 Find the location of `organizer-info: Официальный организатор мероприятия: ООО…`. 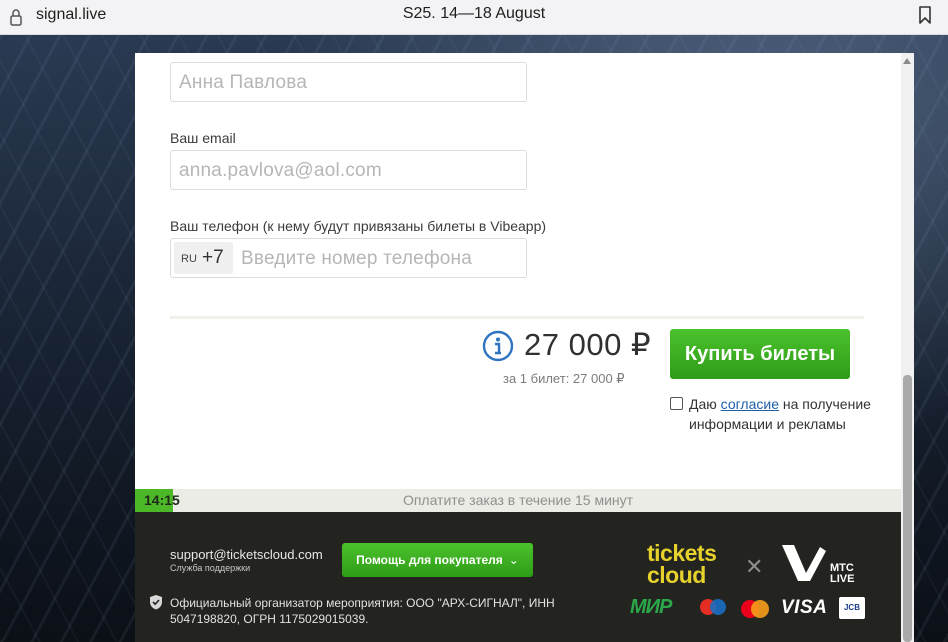

organizer-info: Официальный организатор мероприятия: ООО… is located at coordinates (362, 611).